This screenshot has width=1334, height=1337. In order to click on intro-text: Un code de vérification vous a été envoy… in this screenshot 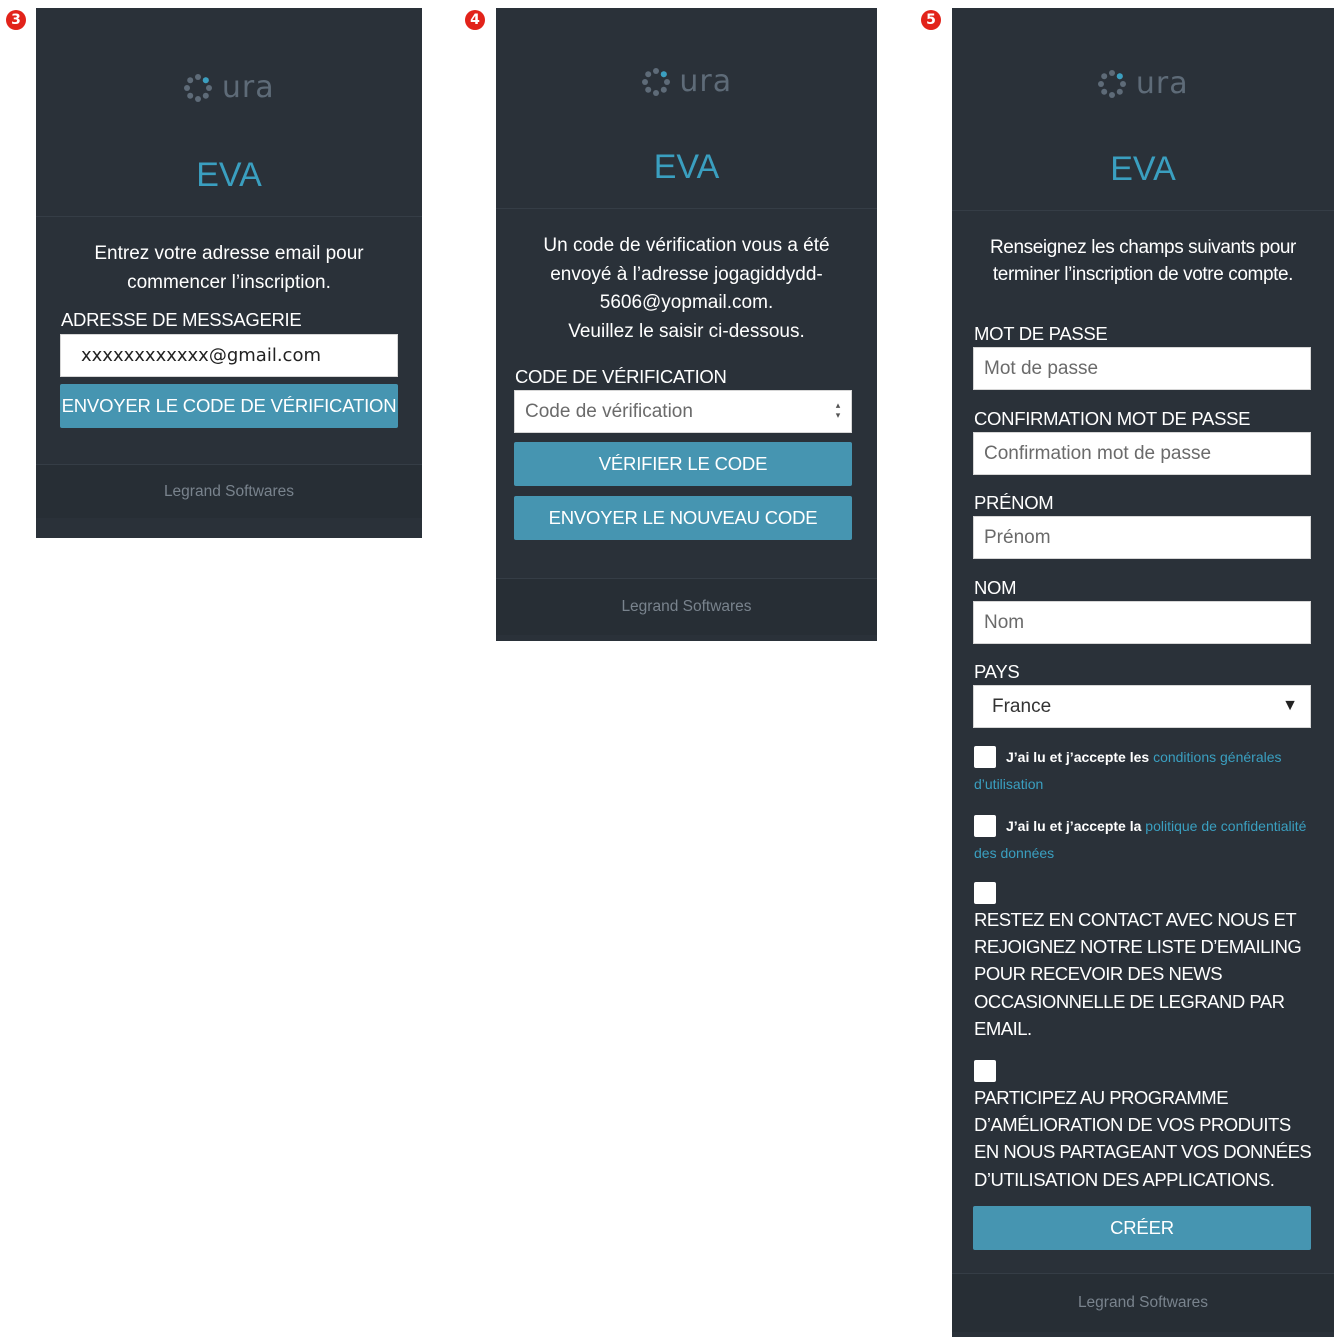, I will do `click(686, 289)`.